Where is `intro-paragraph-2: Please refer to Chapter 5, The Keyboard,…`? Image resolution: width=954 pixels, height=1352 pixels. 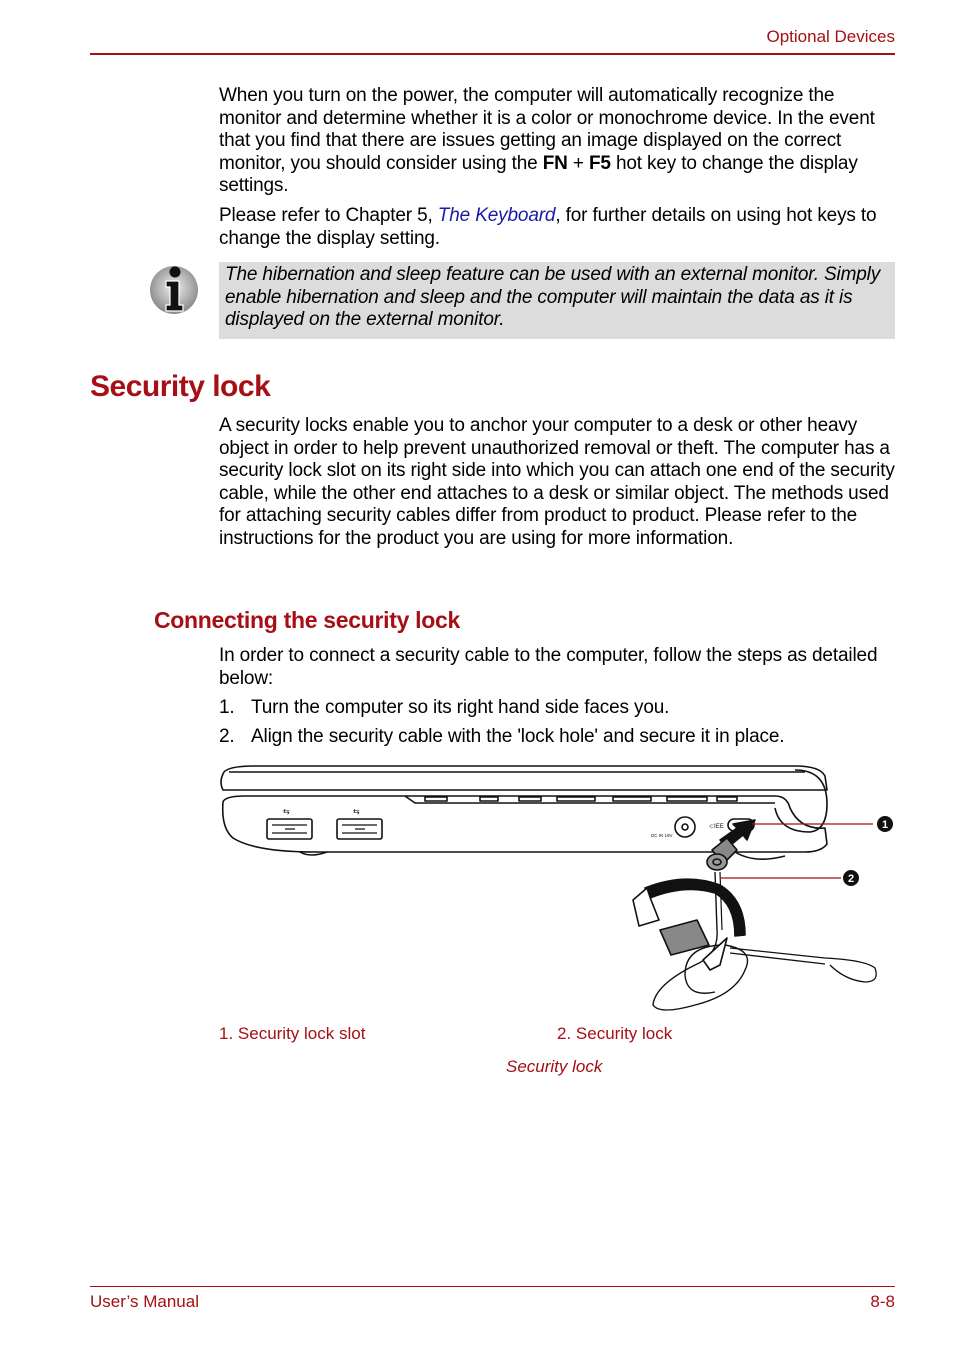 intro-paragraph-2: Please refer to Chapter 5, The Keyboard,… is located at coordinates (548, 226).